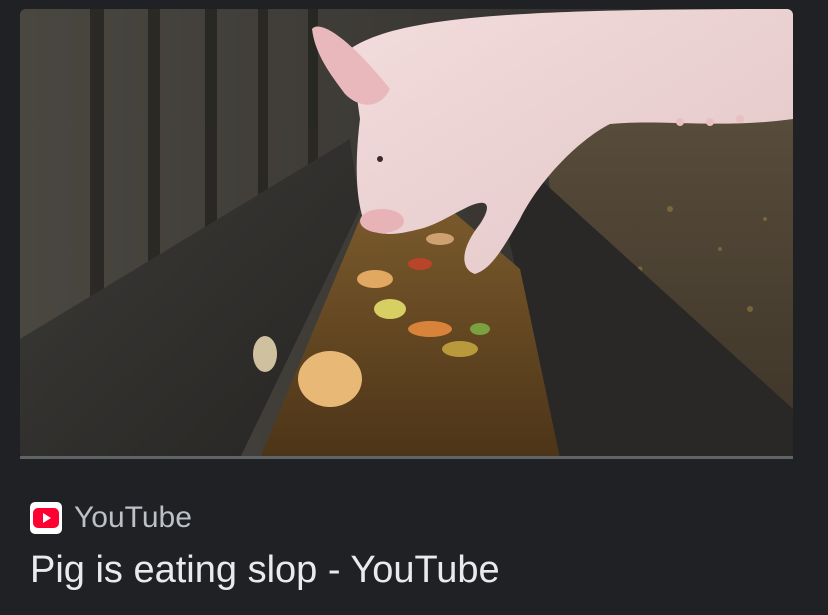 The height and width of the screenshot is (615, 828). What do you see at coordinates (406, 457) in the screenshot?
I see `thumbnail-divider` at bounding box center [406, 457].